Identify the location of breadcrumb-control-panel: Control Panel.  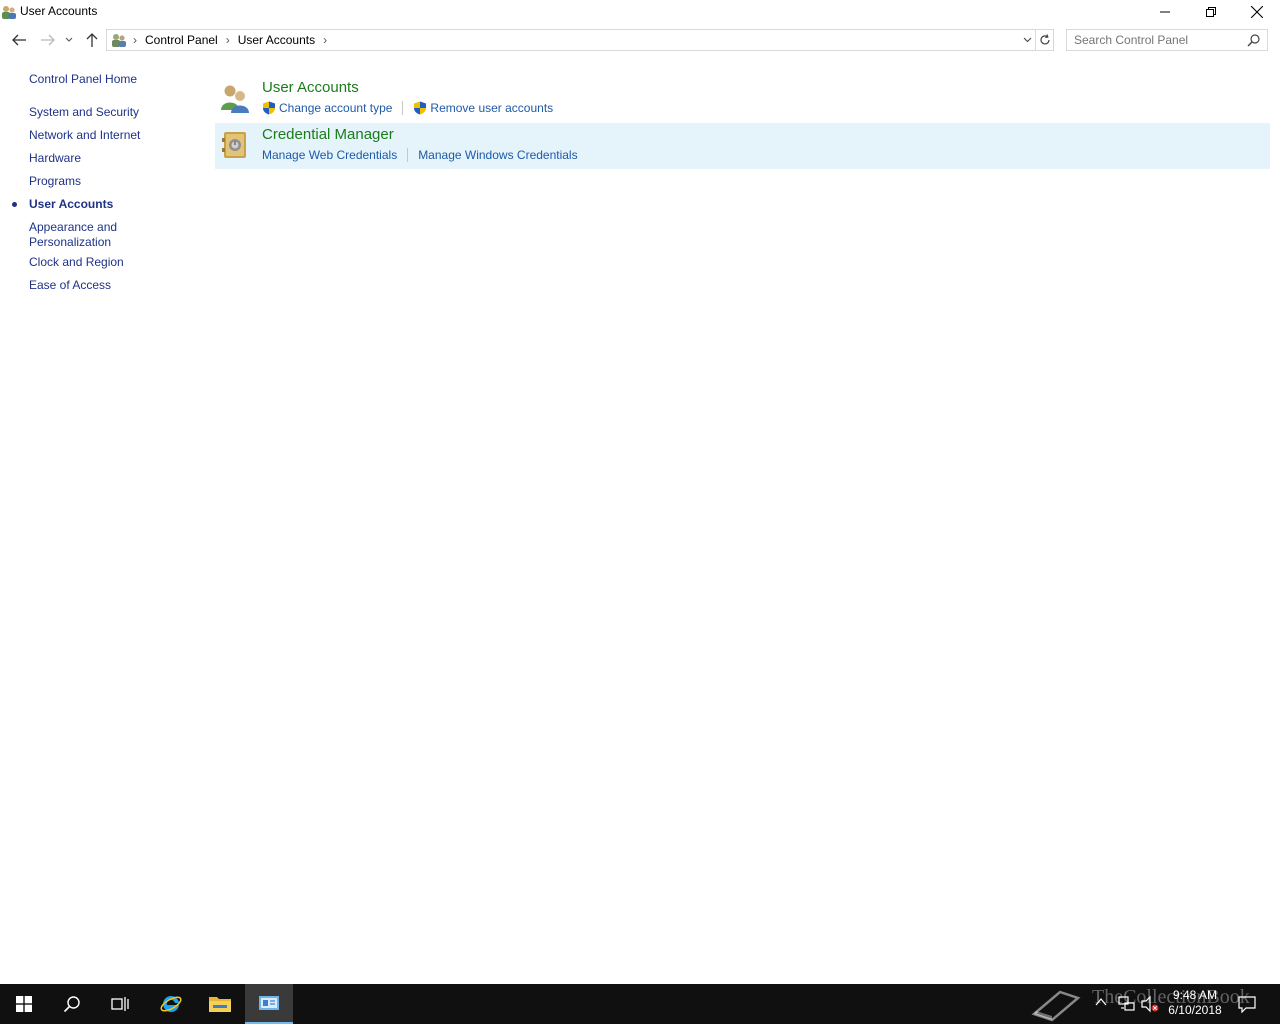
(181, 40).